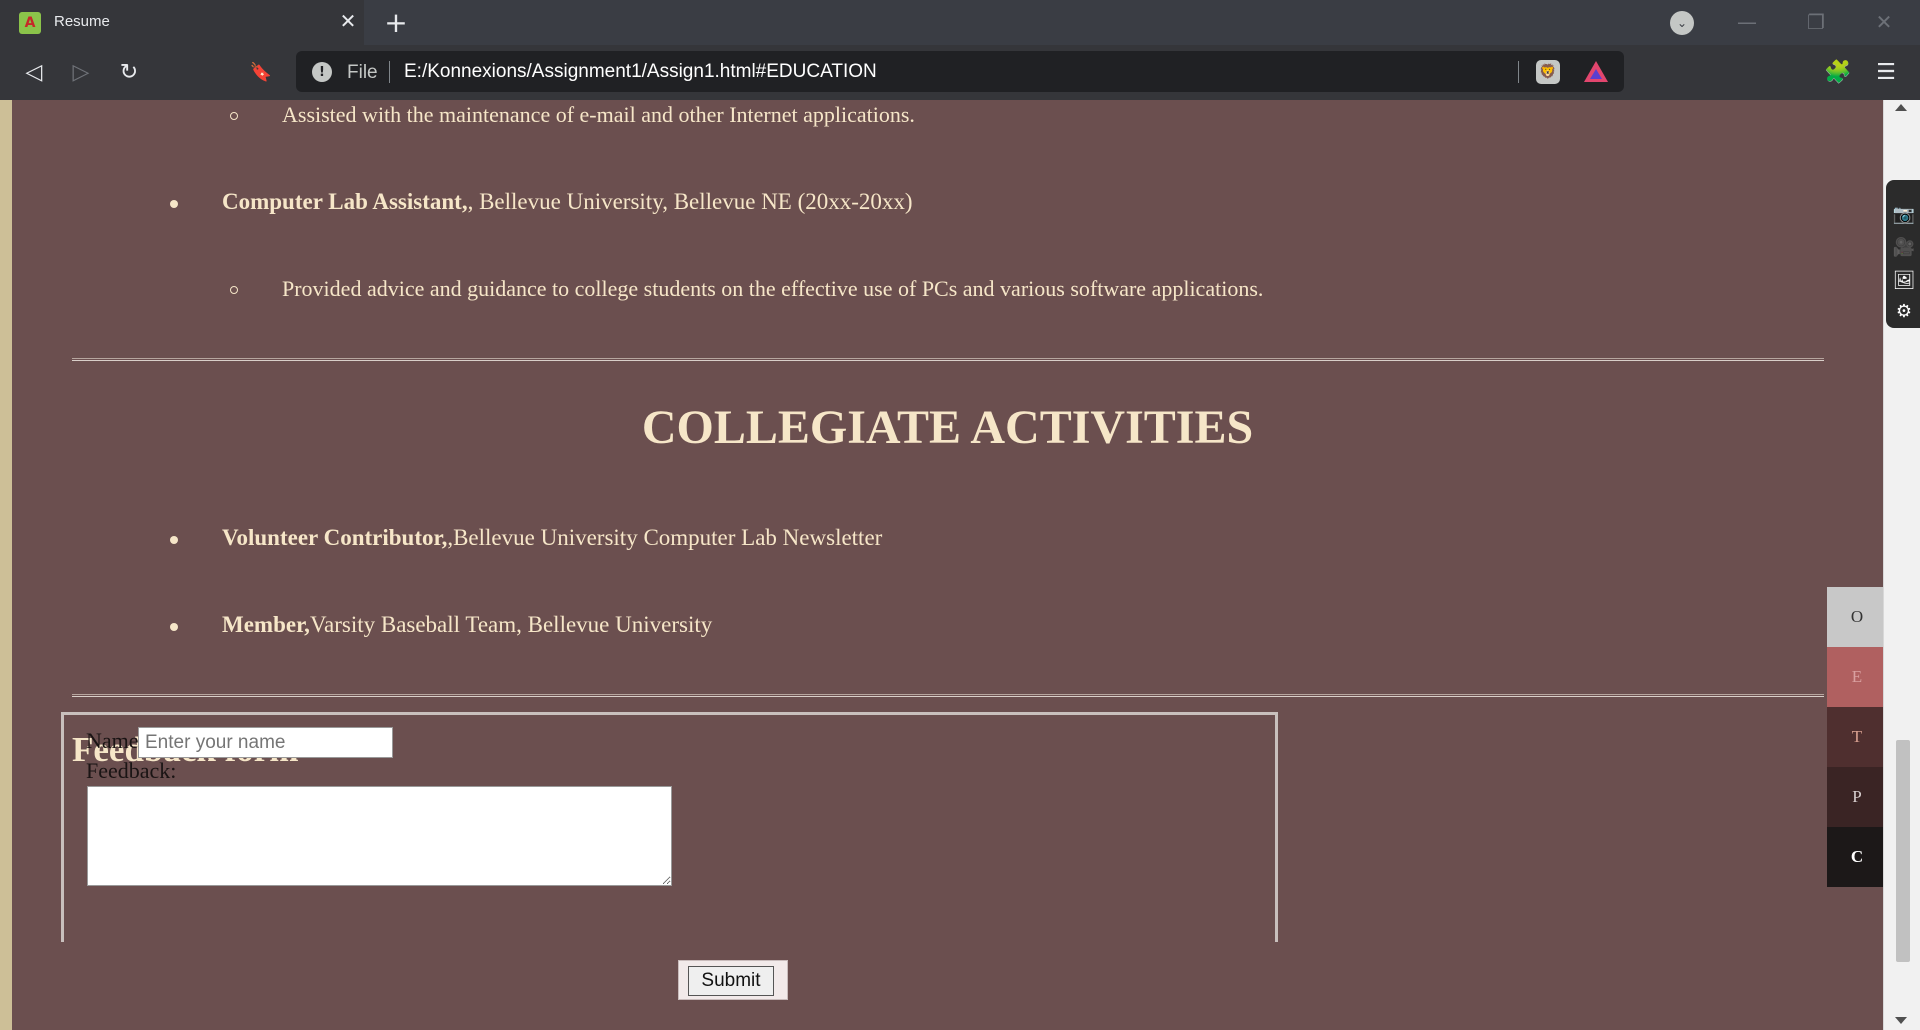  What do you see at coordinates (396, 22) in the screenshot?
I see `new-tab-button: +` at bounding box center [396, 22].